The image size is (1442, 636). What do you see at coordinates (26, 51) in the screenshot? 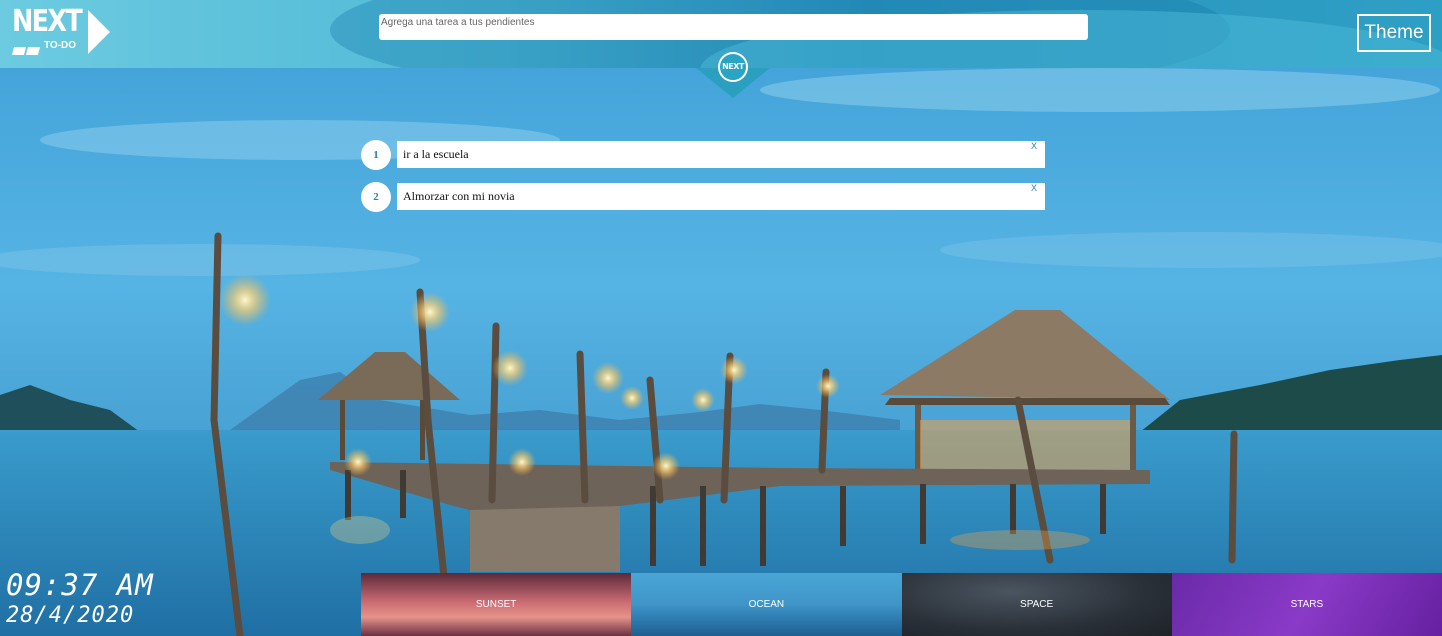
I see `logo-bars` at bounding box center [26, 51].